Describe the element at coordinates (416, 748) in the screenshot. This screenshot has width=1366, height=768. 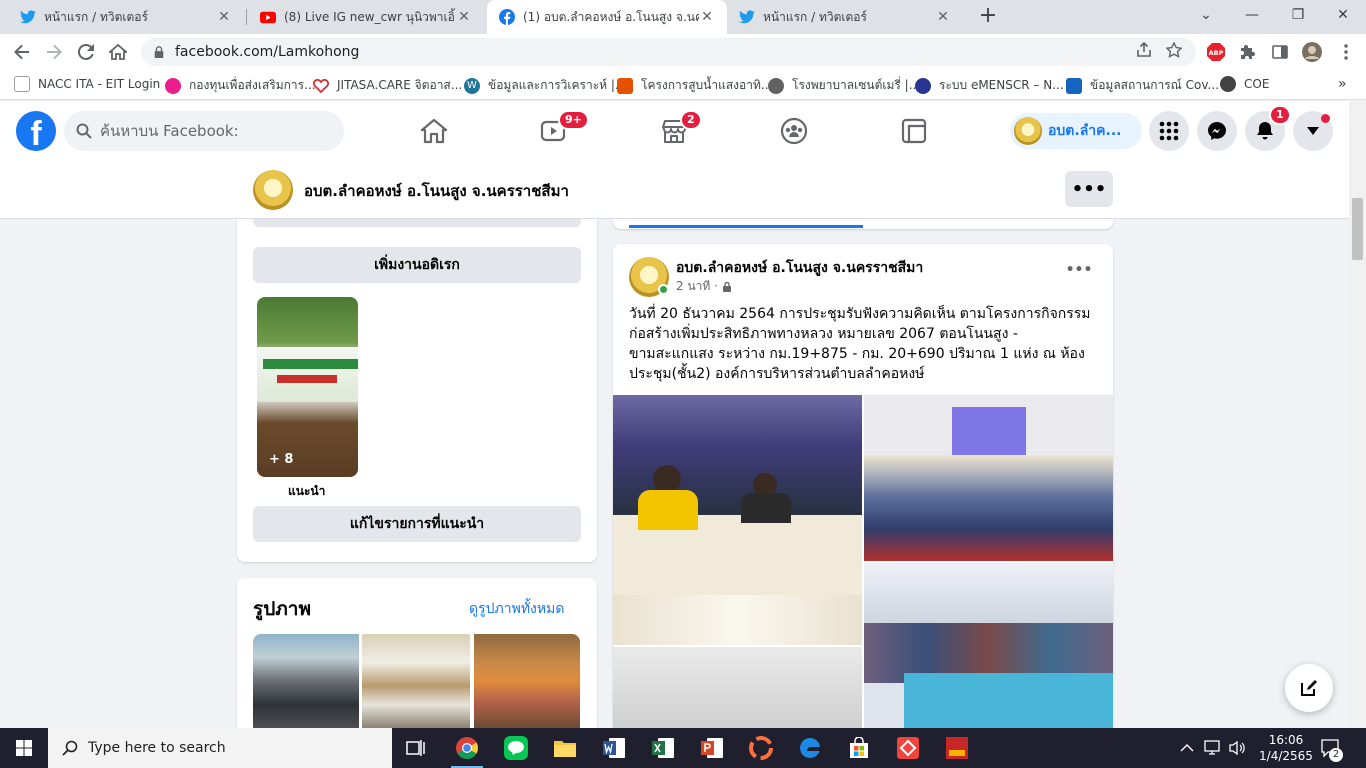
I see `task-view-icon` at that location.